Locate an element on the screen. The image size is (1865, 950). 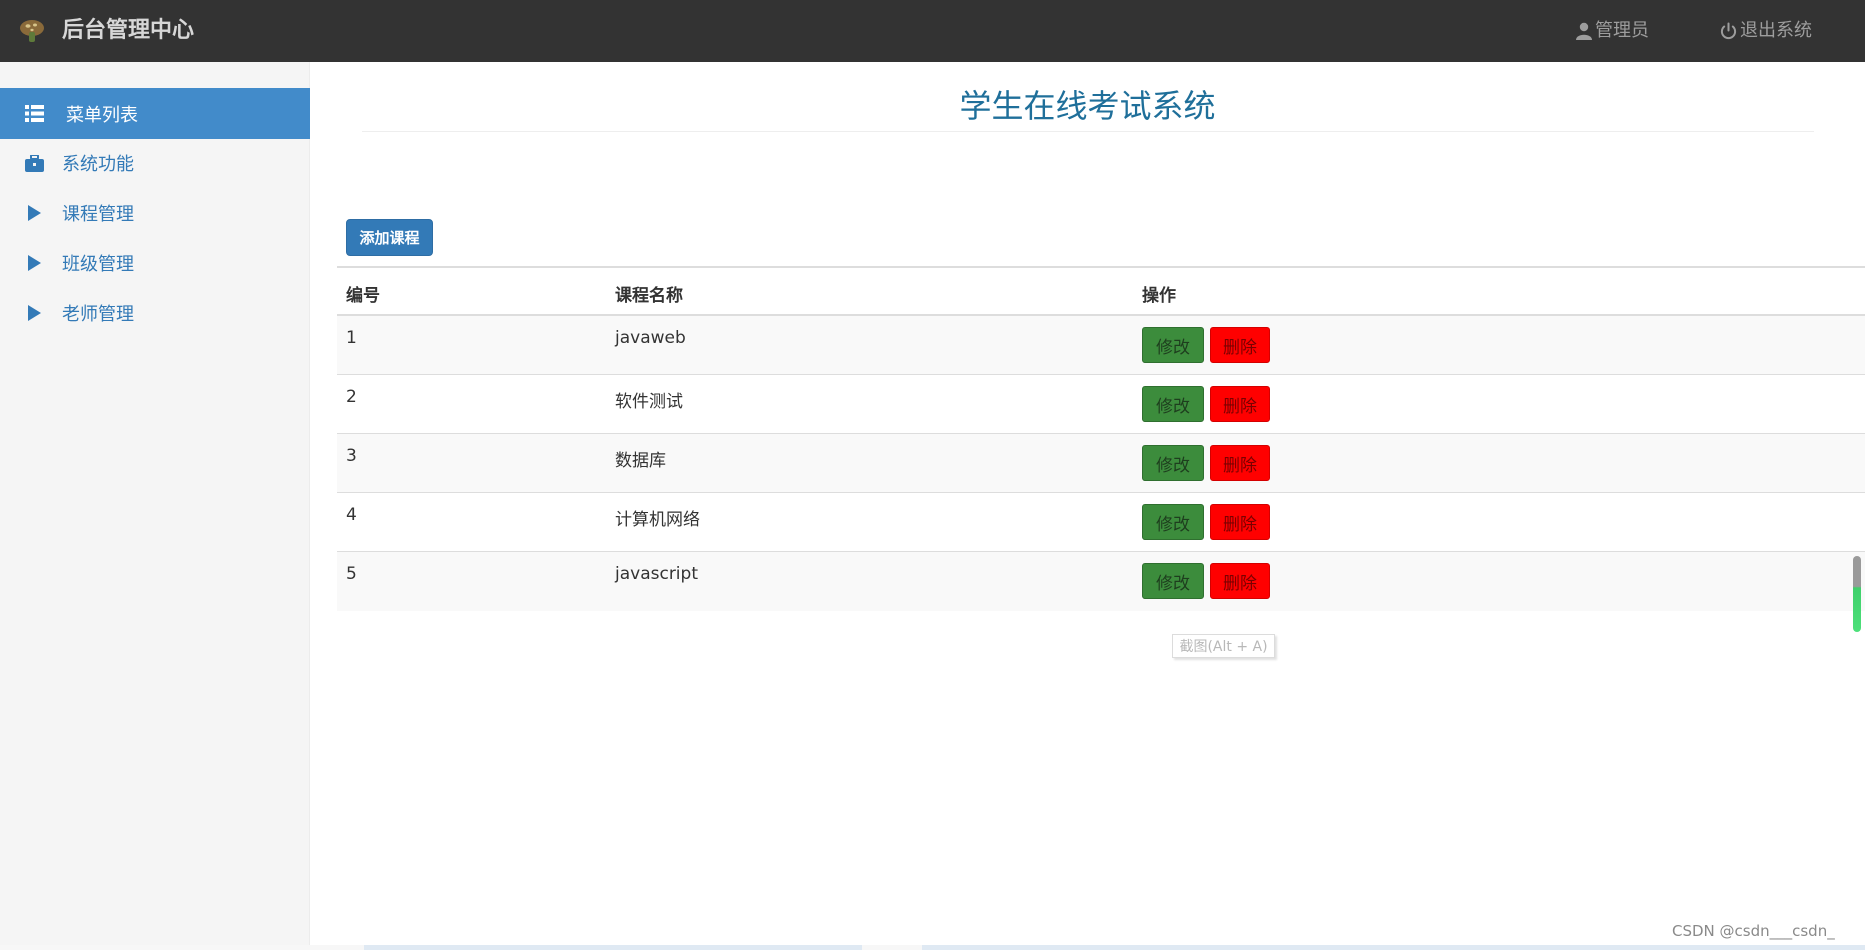
menu-title: 菜单列表 is located at coordinates (102, 115).